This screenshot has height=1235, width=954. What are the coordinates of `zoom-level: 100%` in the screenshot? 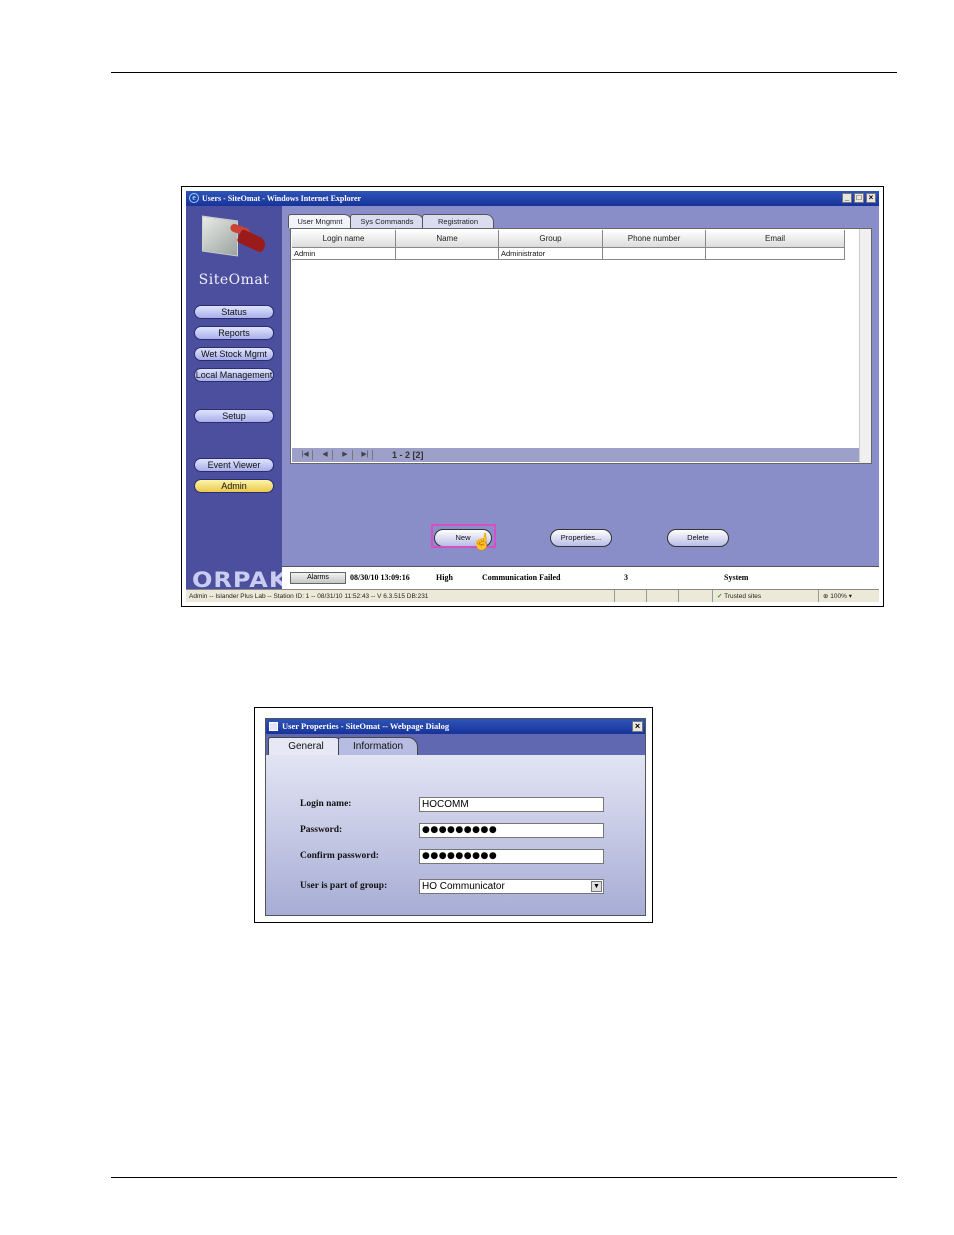 It's located at (838, 596).